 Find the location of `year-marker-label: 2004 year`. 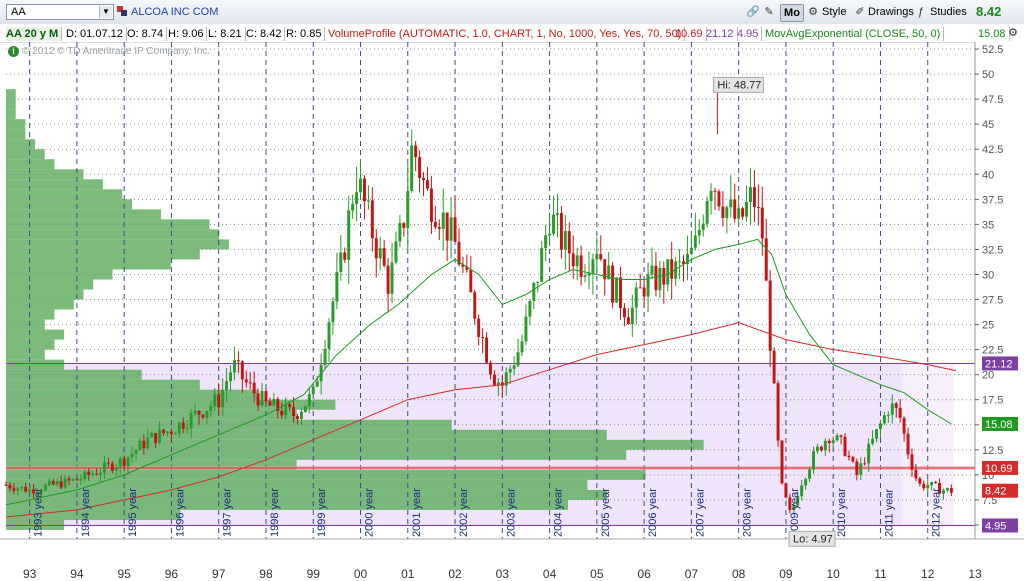

year-marker-label: 2004 year is located at coordinates (559, 512).